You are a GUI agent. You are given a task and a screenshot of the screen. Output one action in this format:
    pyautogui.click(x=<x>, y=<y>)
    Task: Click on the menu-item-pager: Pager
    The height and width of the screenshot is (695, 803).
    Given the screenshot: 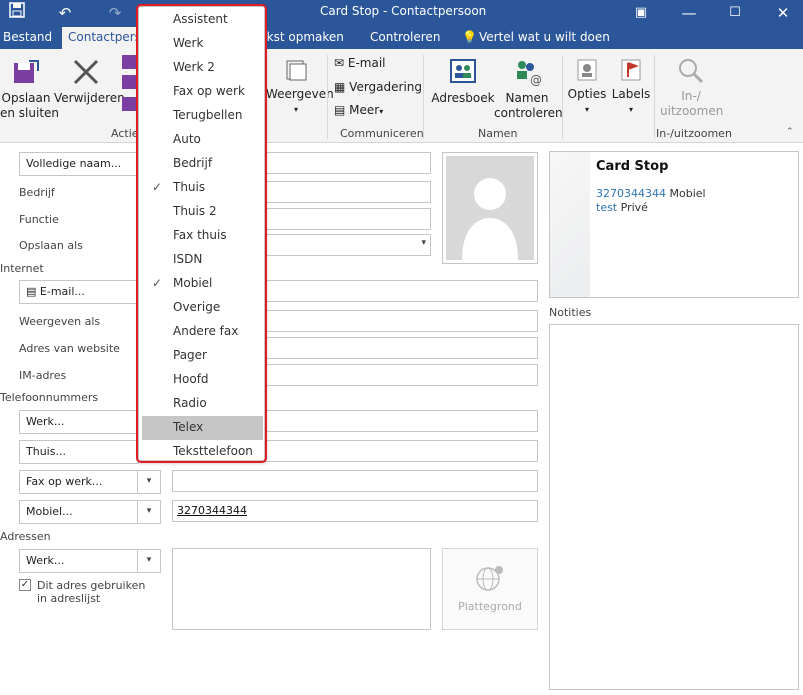 What is the action you would take?
    pyautogui.click(x=202, y=356)
    